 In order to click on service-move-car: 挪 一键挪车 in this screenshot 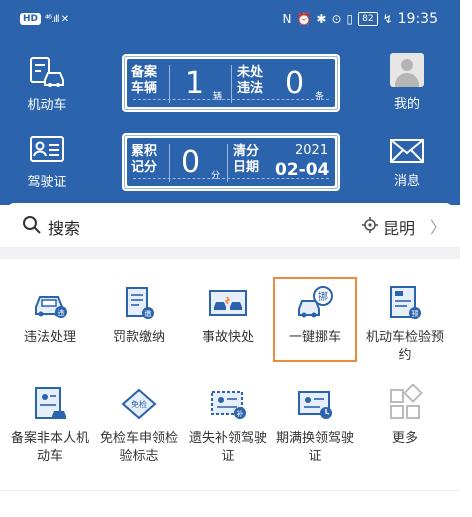, I will do `click(315, 315)`.